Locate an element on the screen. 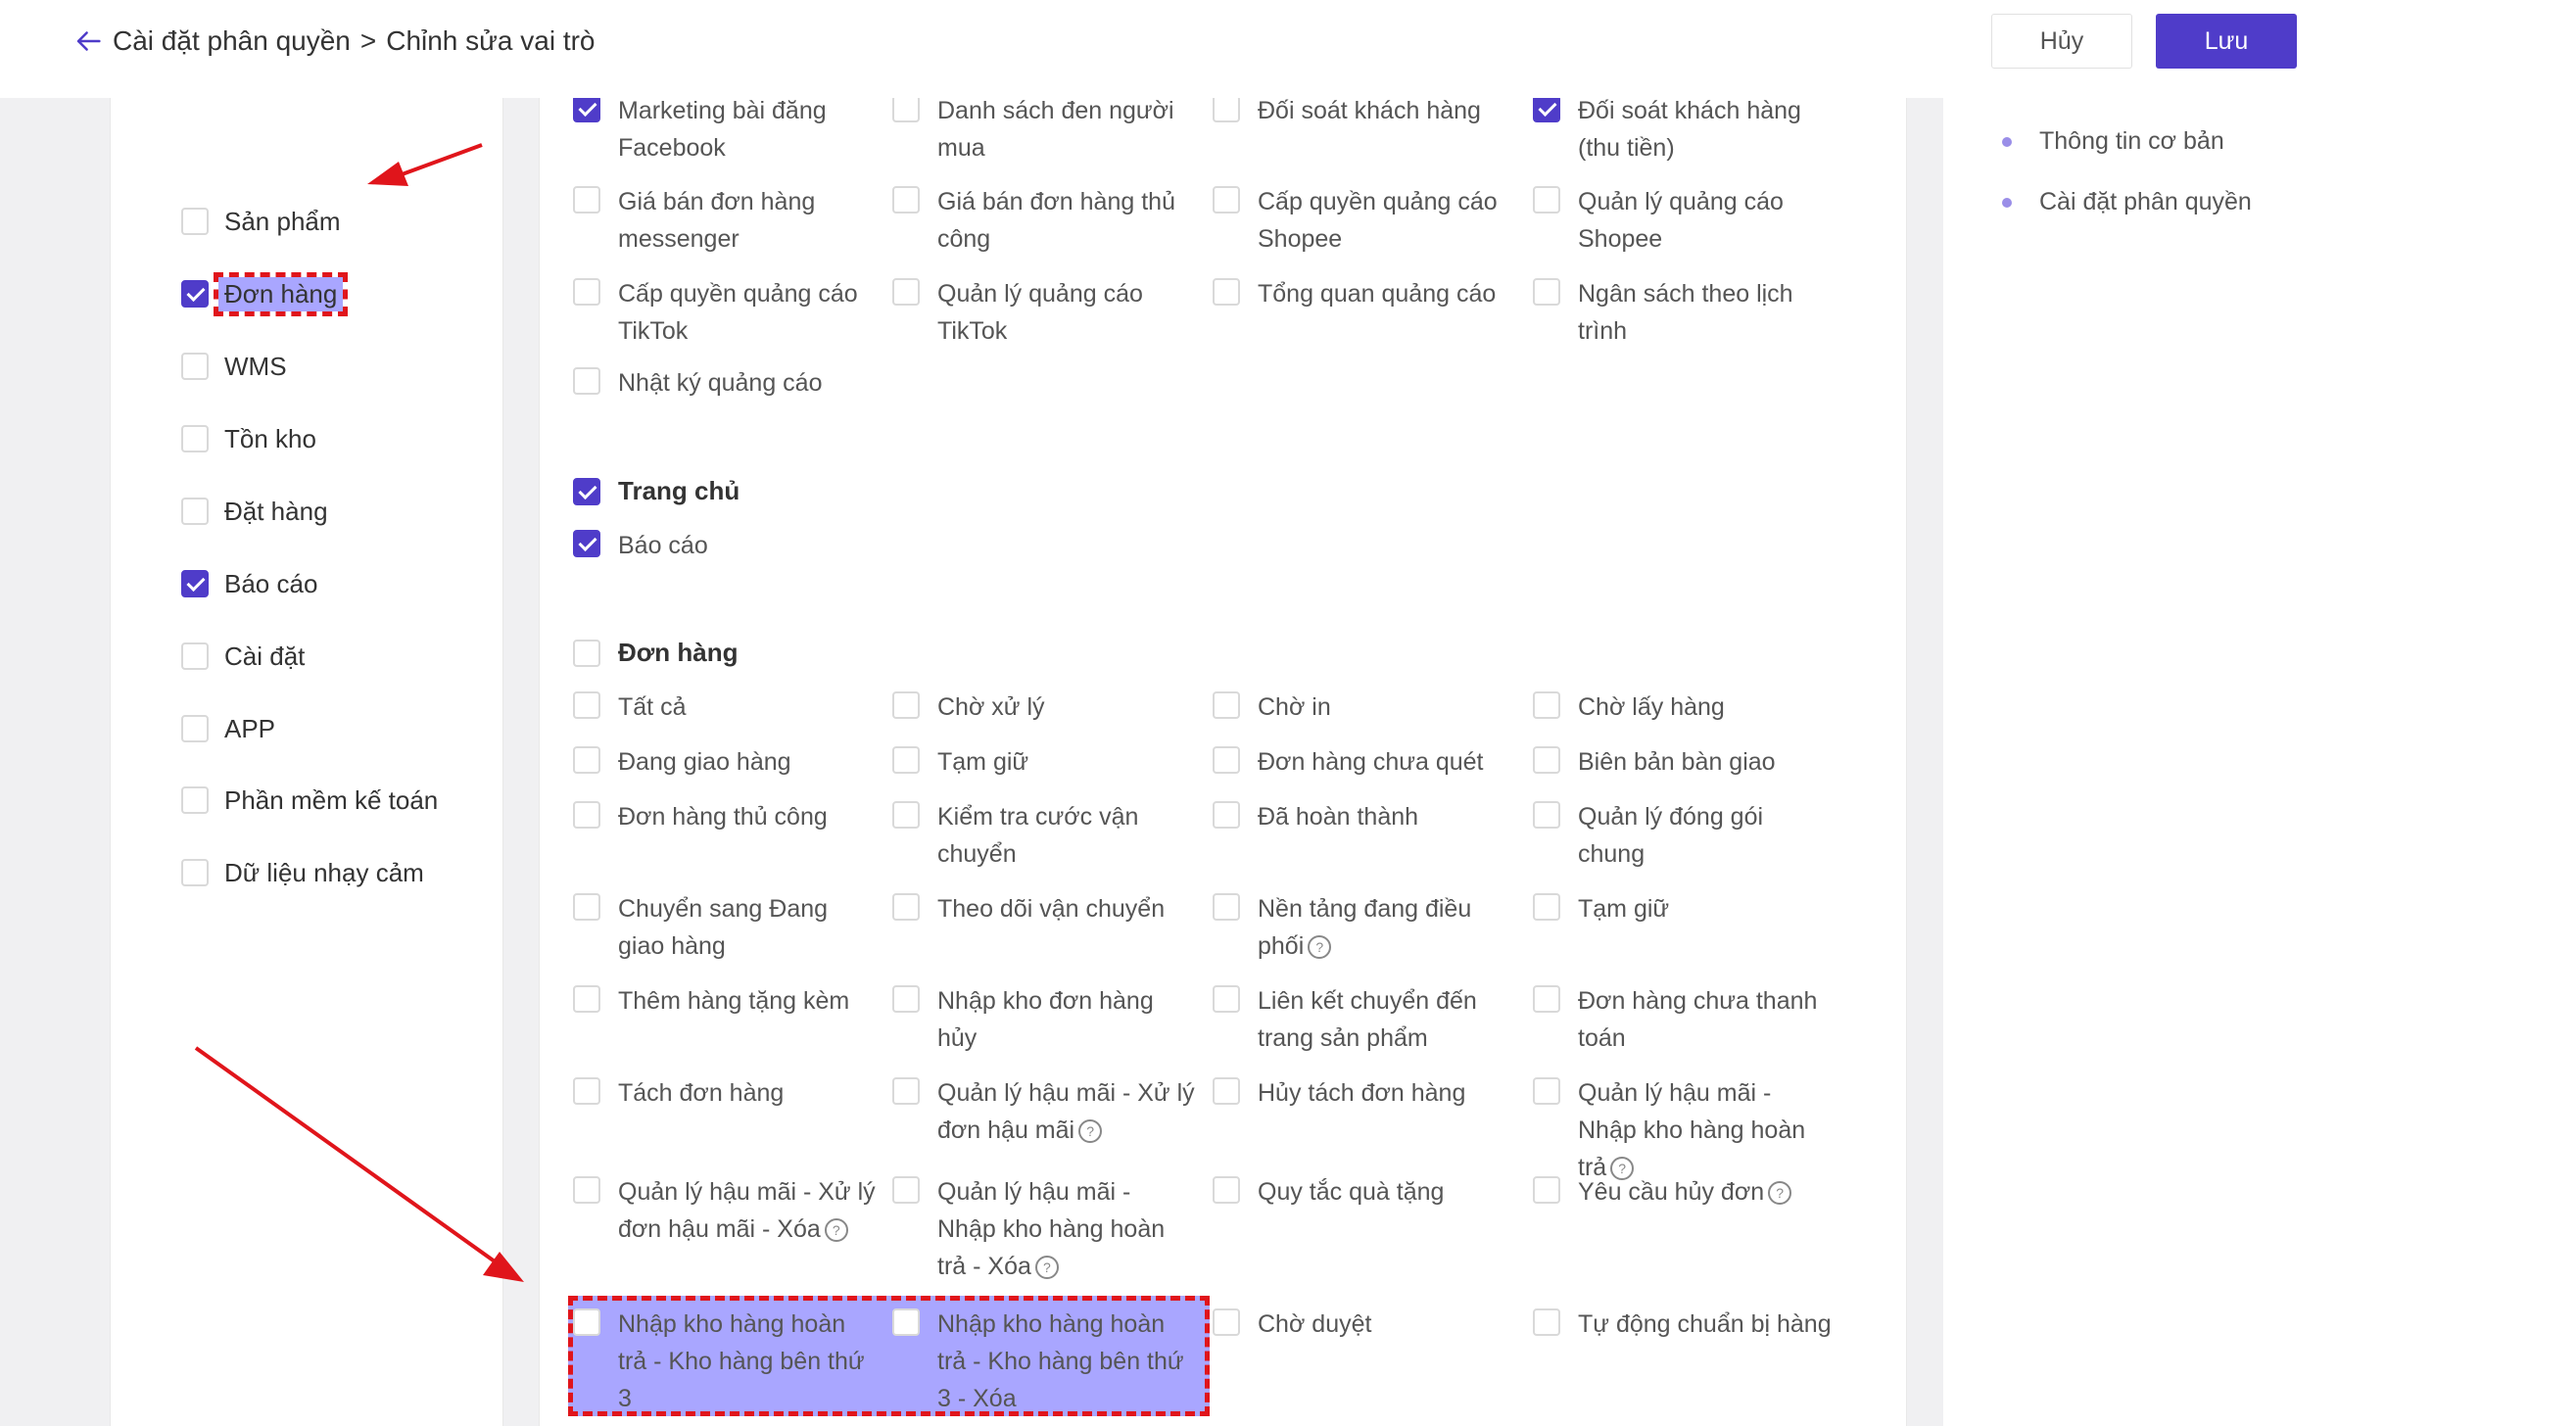 The height and width of the screenshot is (1426, 2576). permission-item-don-hang-chua-quet: Đơn hàng chưa quét is located at coordinates (1365, 762).